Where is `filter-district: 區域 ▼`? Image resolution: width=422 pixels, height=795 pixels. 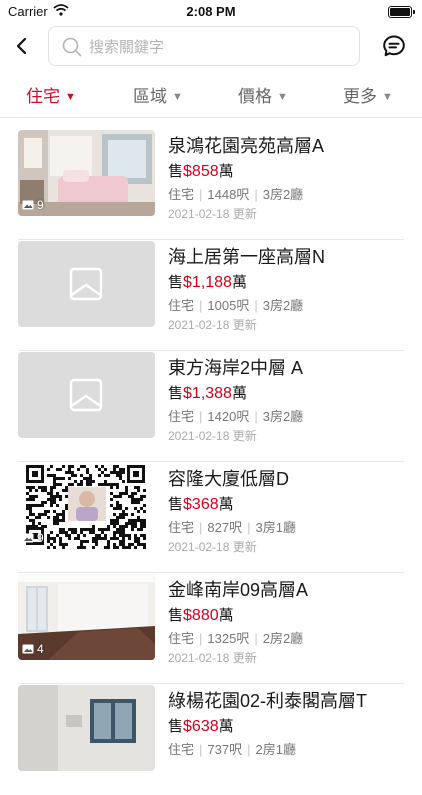
filter-district: 區域 ▼ is located at coordinates (158, 94).